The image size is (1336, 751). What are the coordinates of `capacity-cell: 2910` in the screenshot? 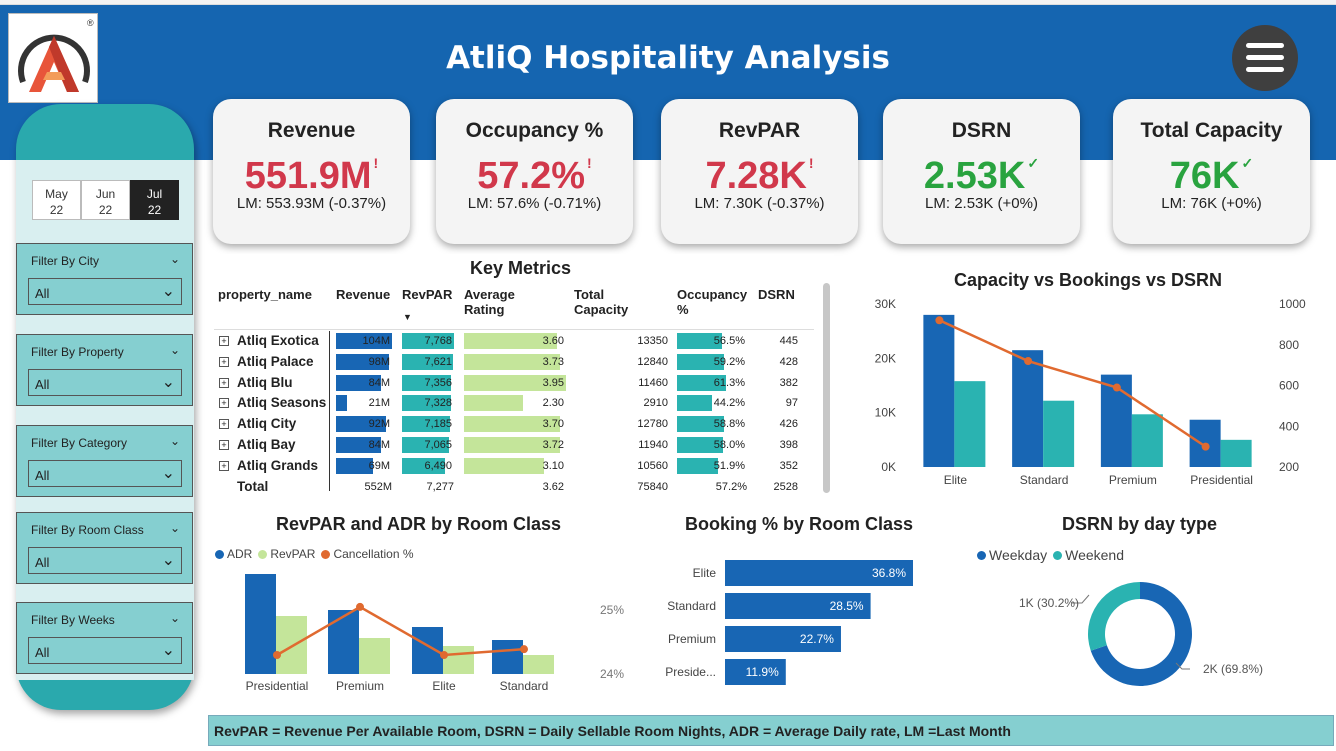 It's located at (655, 403).